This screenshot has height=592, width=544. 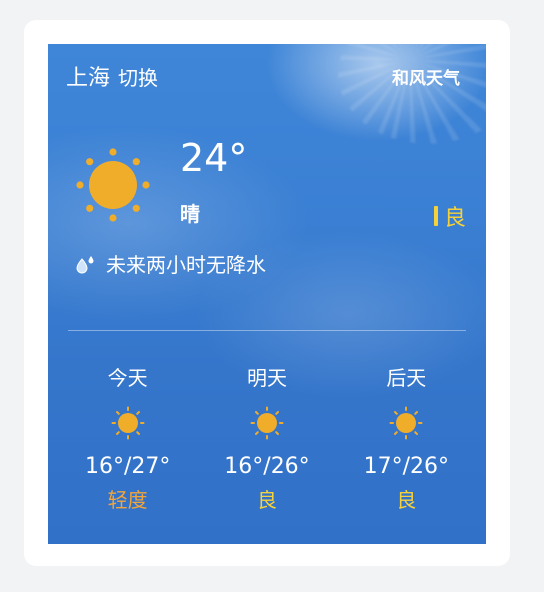 I want to click on precipitation-notice: 未来两小时无降水, so click(x=170, y=263).